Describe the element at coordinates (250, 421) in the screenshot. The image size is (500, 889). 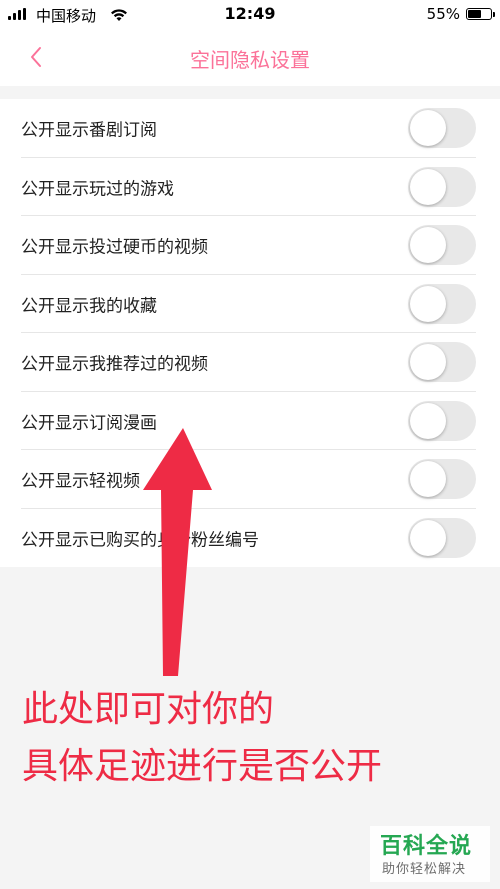
I see `setting-row: 公开显示订阅漫画` at that location.